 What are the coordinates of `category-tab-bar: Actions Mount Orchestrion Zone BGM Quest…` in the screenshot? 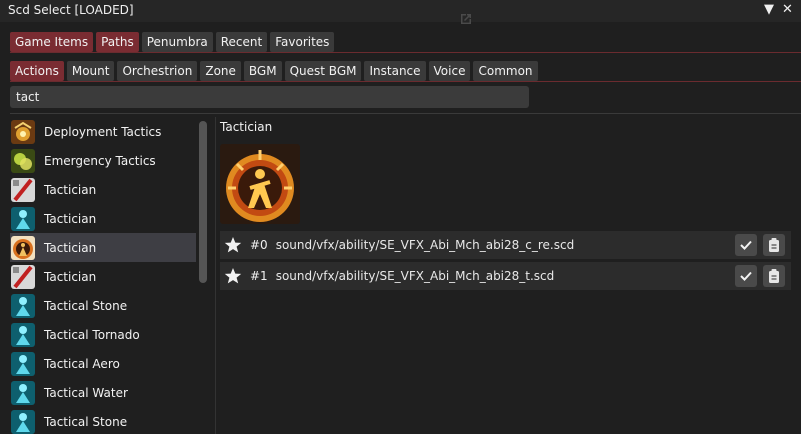 It's located at (274, 71).